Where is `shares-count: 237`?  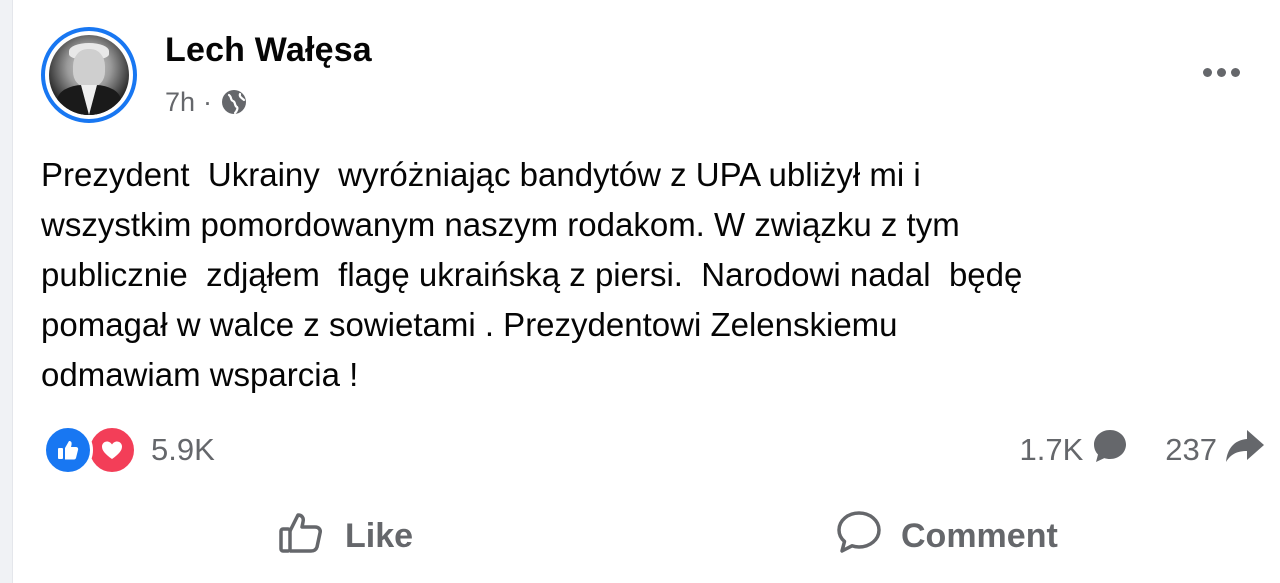
shares-count: 237 is located at coordinates (1191, 449).